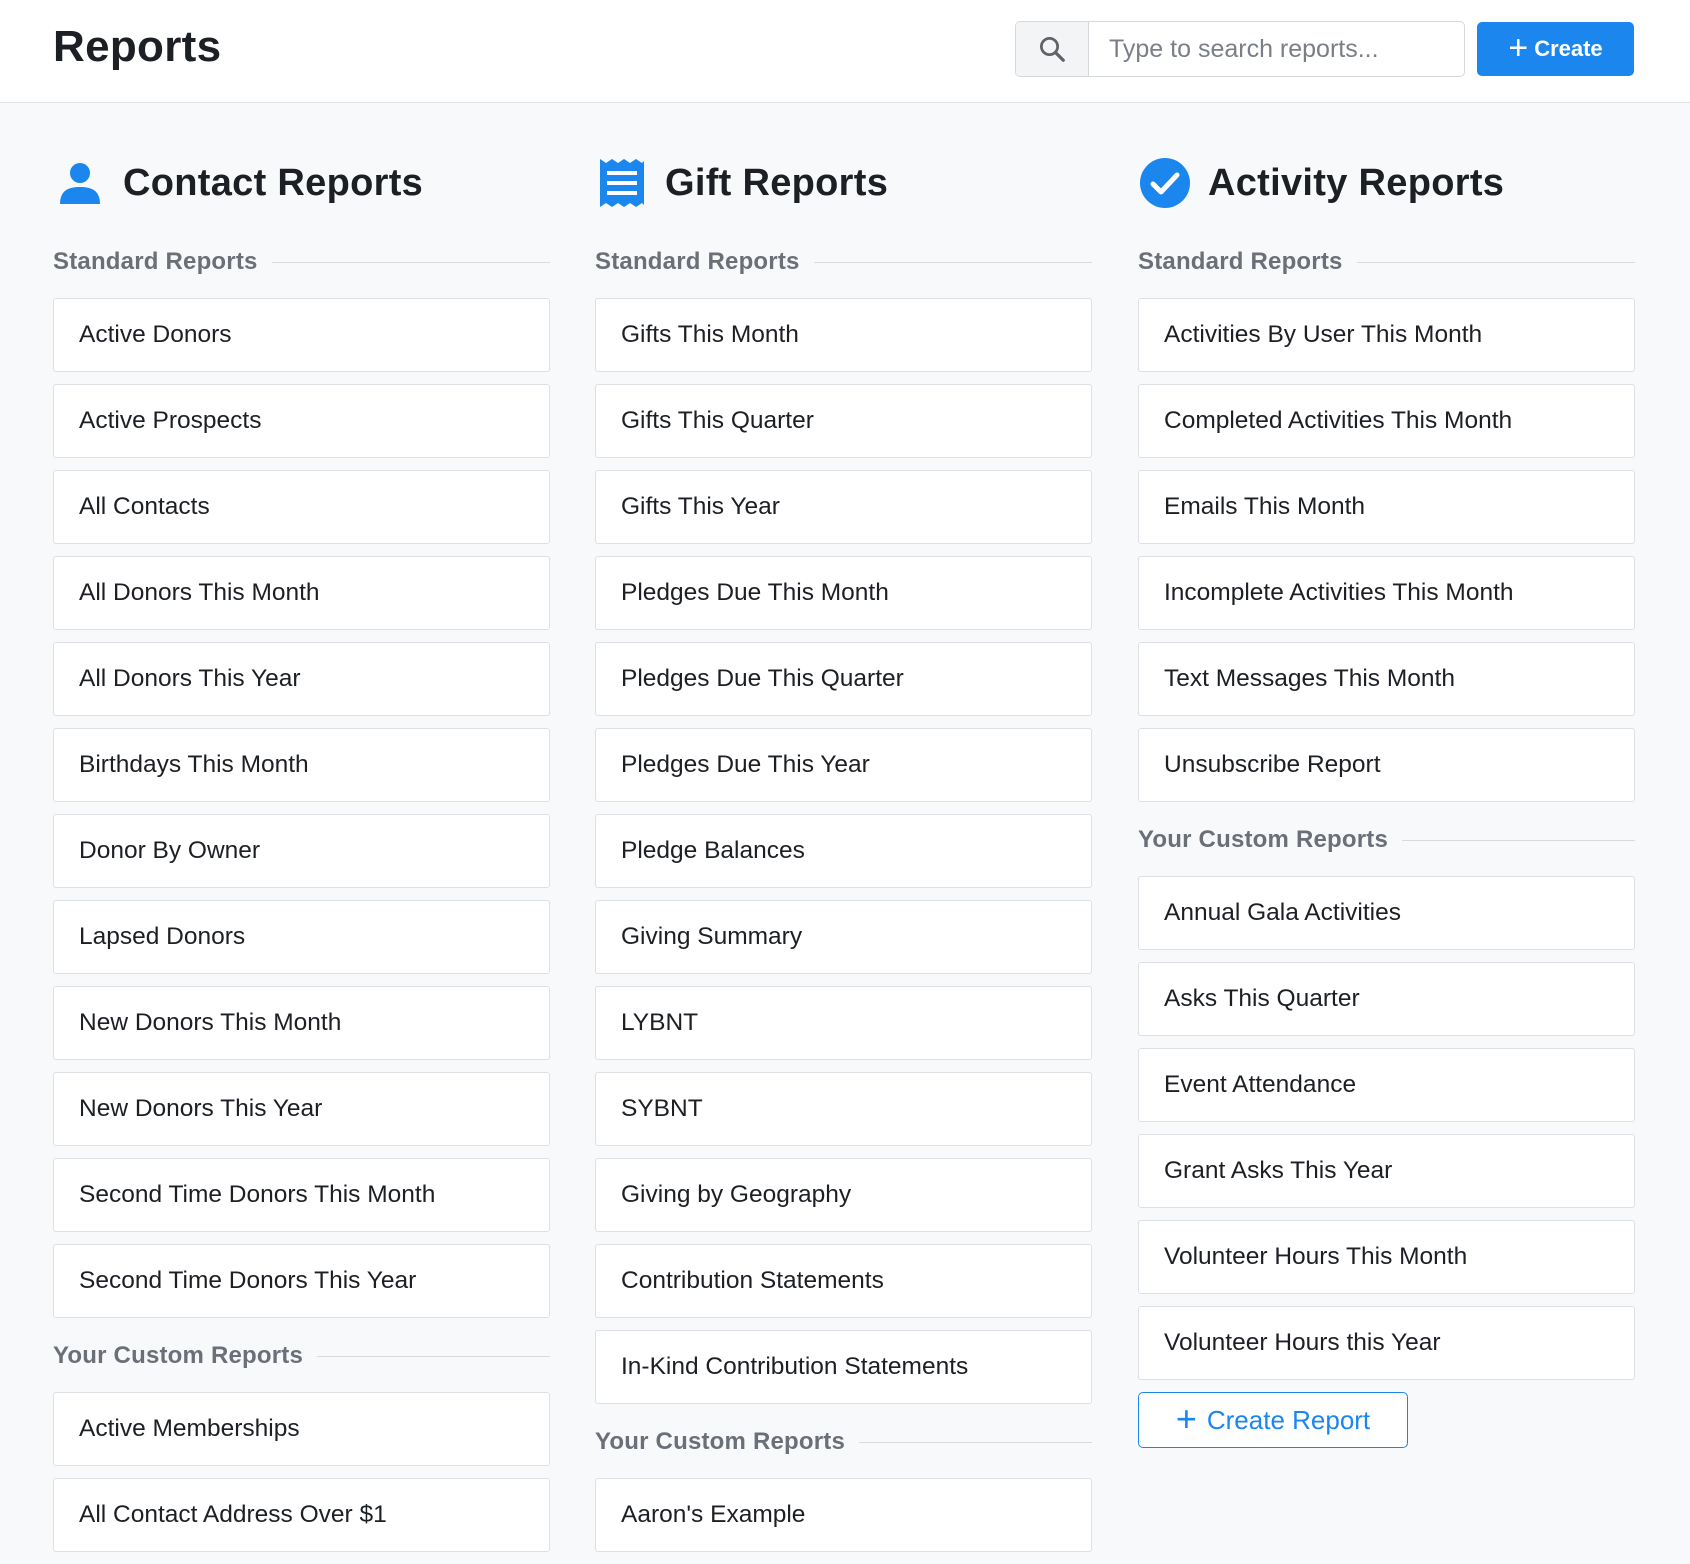 This screenshot has height=1564, width=1690. What do you see at coordinates (301, 593) in the screenshot?
I see `report-item: All Donors This Month` at bounding box center [301, 593].